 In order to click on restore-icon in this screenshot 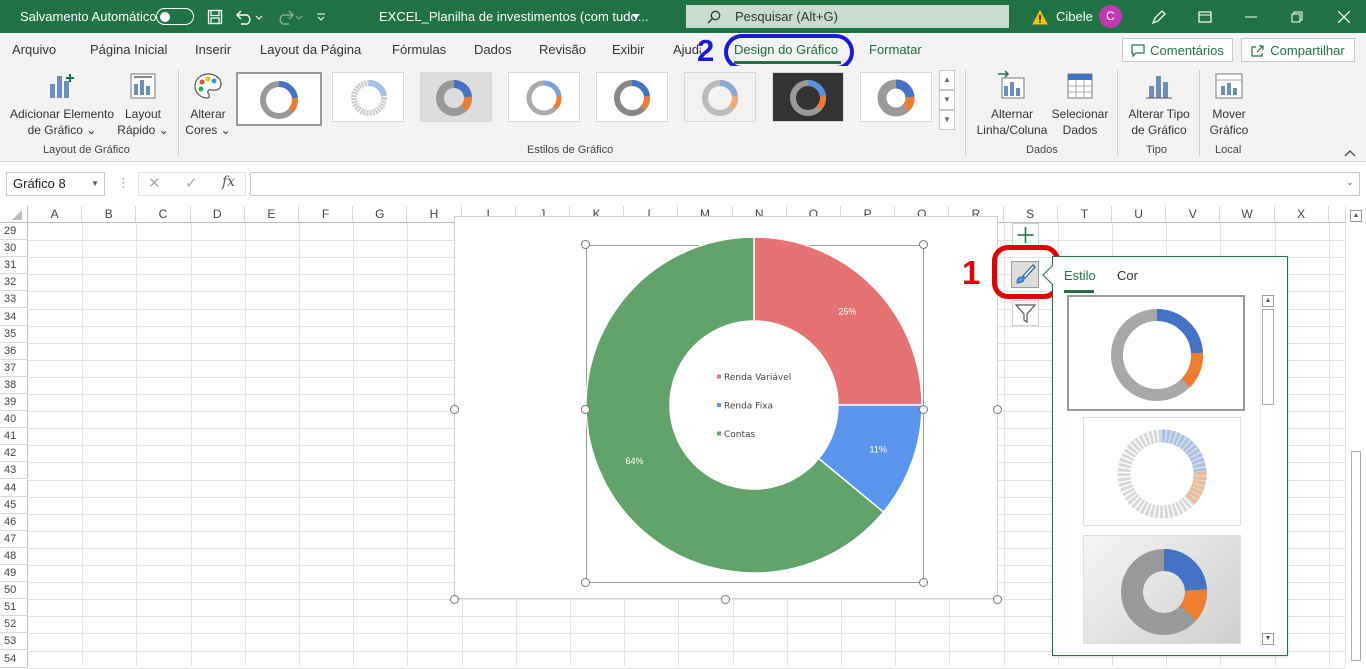, I will do `click(1297, 17)`.